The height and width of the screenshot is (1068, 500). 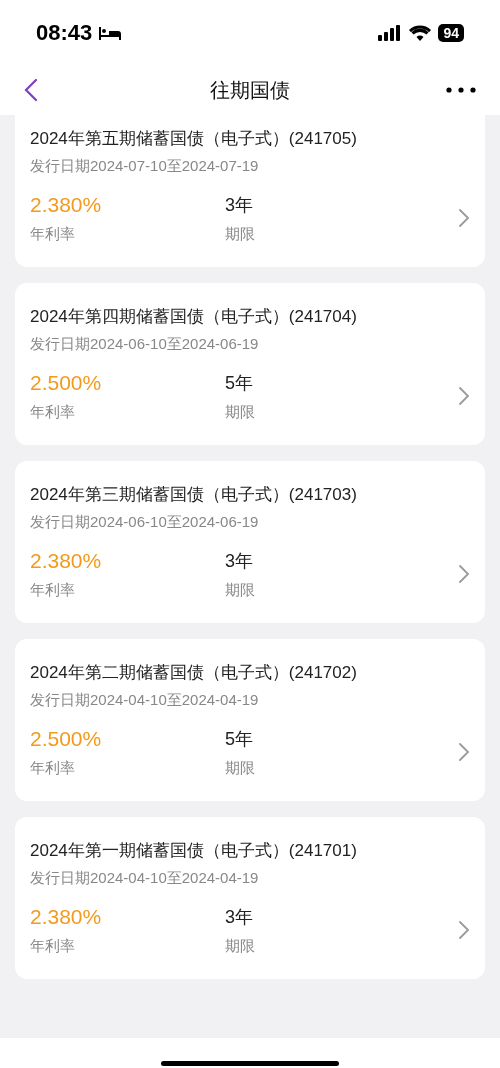 What do you see at coordinates (194, 139) in the screenshot?
I see `bond-title: 2024年第五期储蓄国债（电子式）(241705)` at bounding box center [194, 139].